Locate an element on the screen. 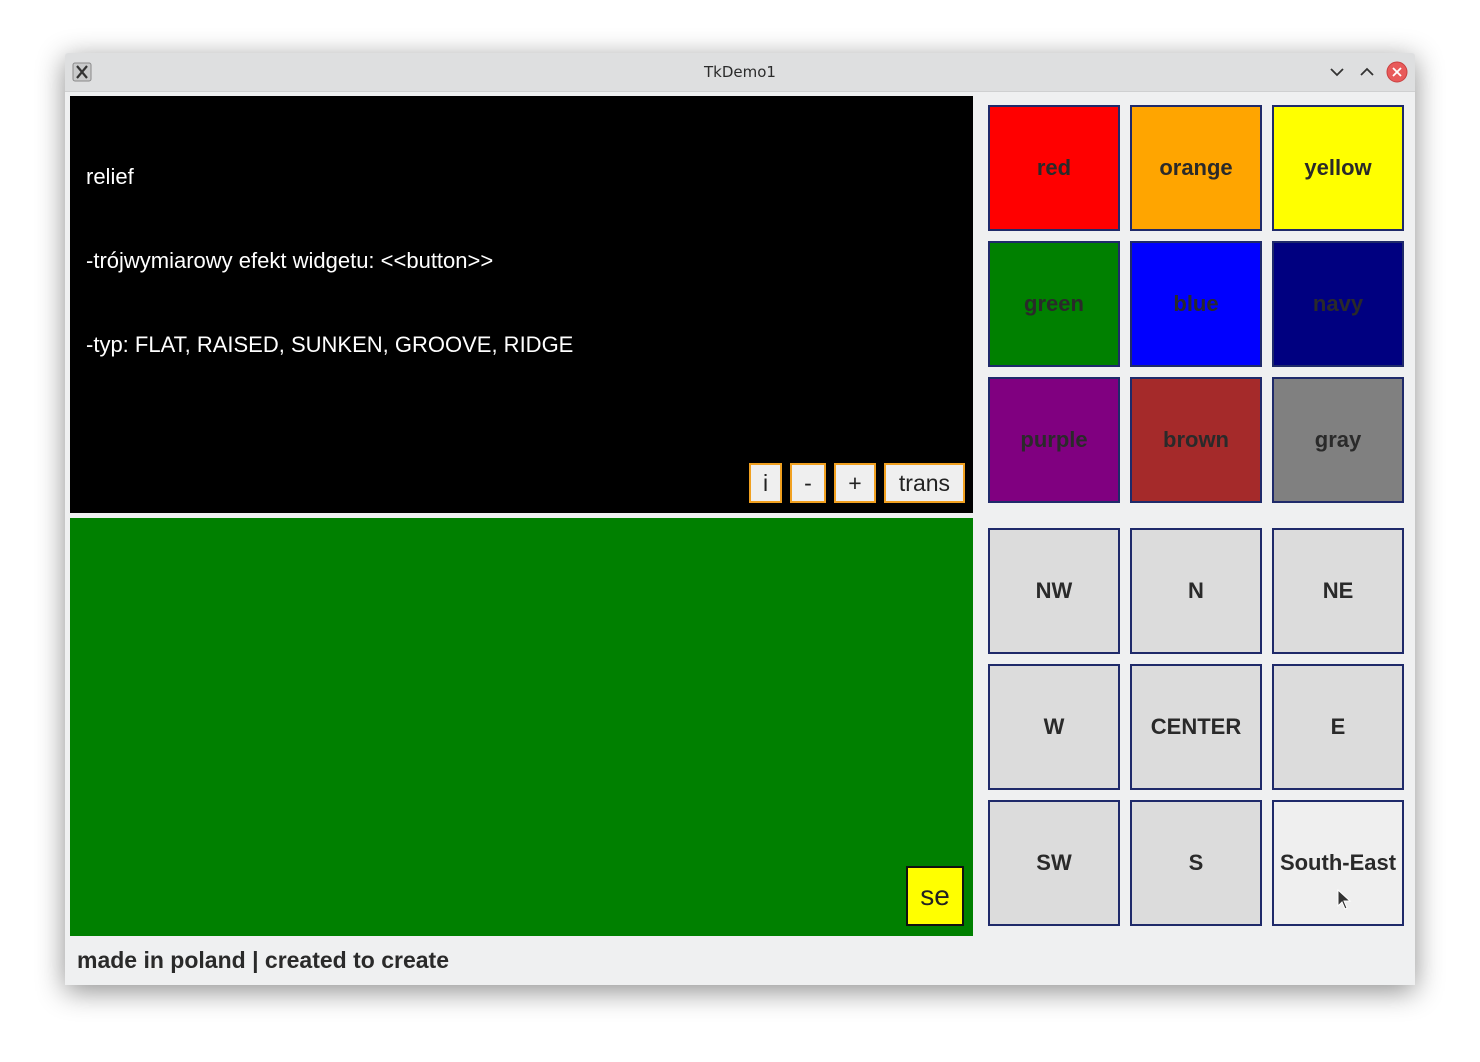 This screenshot has width=1480, height=1062. color-button-yellow: yellow is located at coordinates (1338, 168).